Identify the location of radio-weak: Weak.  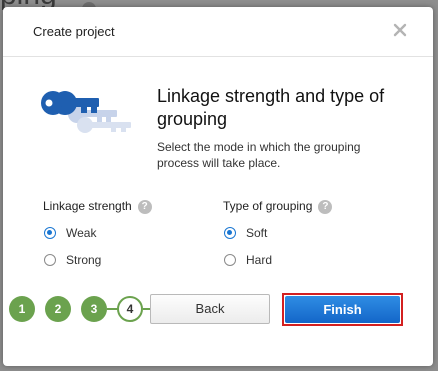
(70, 233).